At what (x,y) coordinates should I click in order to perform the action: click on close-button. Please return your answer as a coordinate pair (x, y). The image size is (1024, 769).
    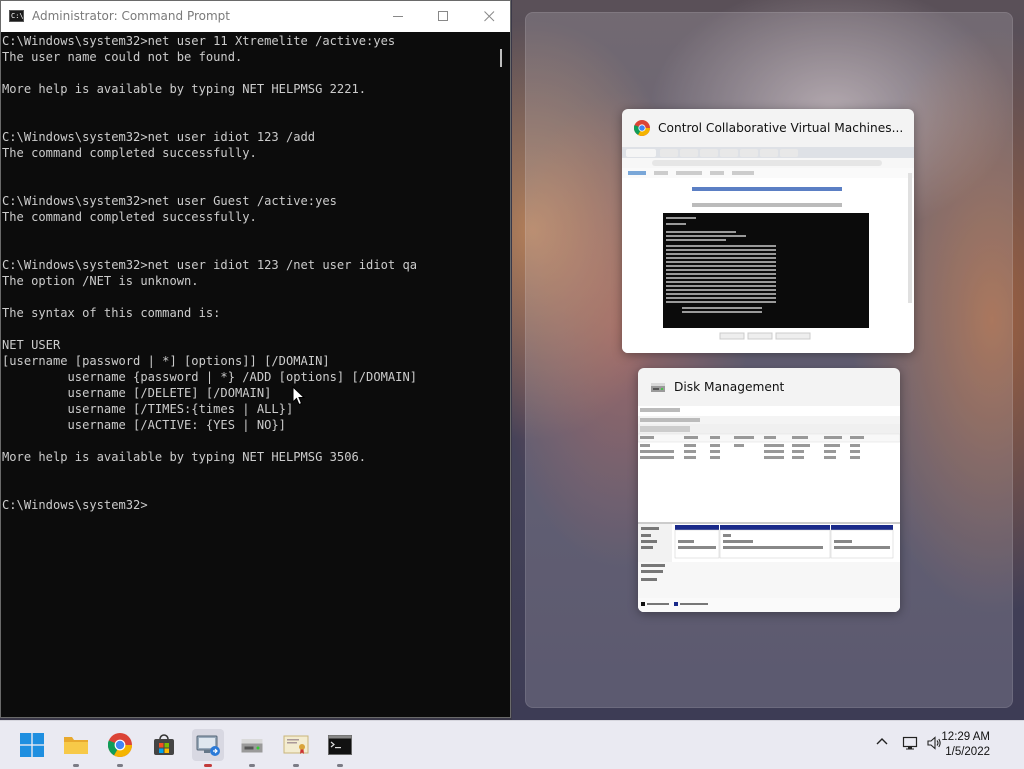
    Looking at the image, I should click on (489, 16).